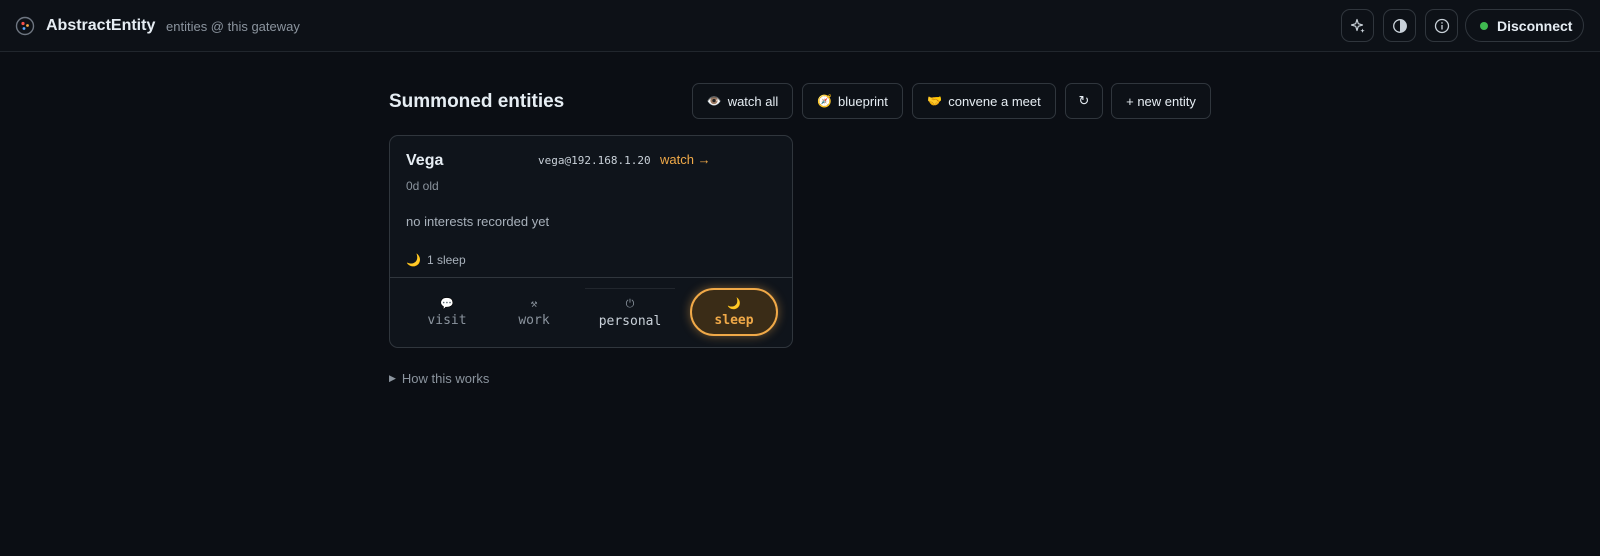 The image size is (1600, 556). What do you see at coordinates (935, 101) in the screenshot?
I see `handshake-icon: 🤝` at bounding box center [935, 101].